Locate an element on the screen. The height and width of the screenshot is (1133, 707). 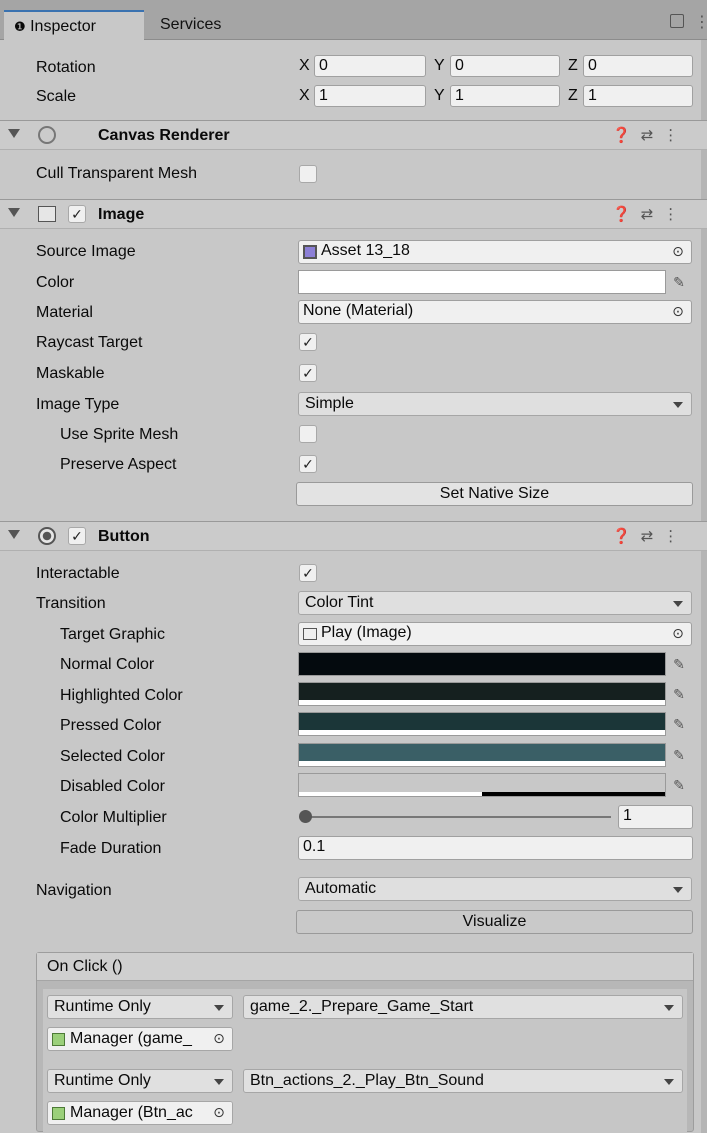
fade-duration-label: Fade Duration is located at coordinates (111, 848).